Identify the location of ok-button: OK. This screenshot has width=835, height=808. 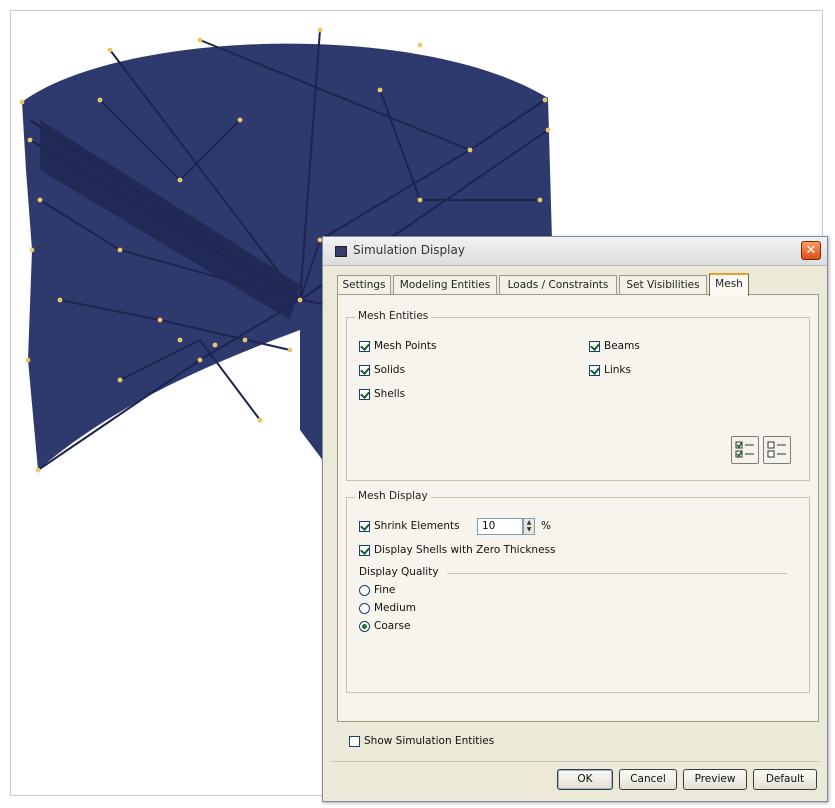
(585, 779).